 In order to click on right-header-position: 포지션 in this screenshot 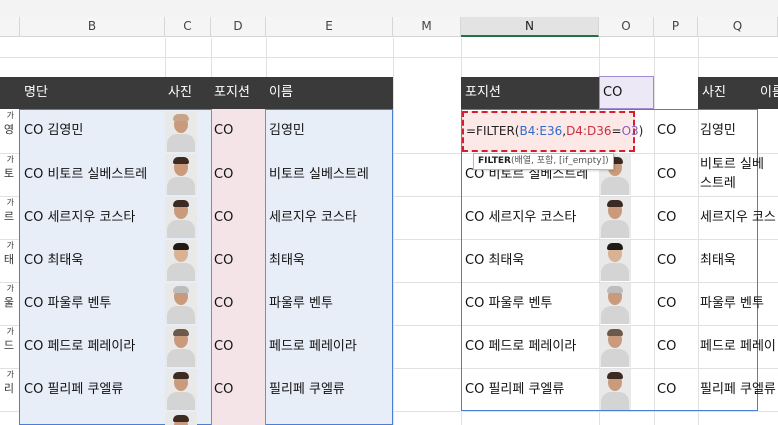, I will do `click(483, 93)`.